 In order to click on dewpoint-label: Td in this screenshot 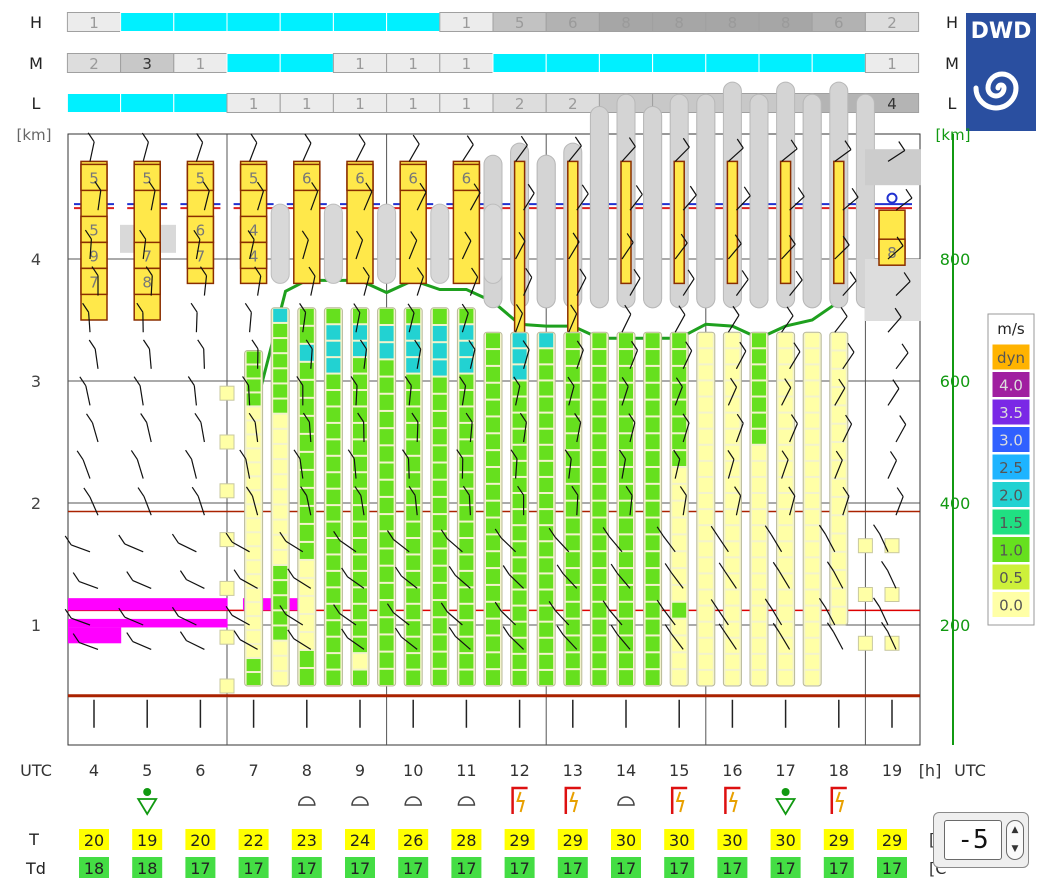, I will do `click(35, 868)`.